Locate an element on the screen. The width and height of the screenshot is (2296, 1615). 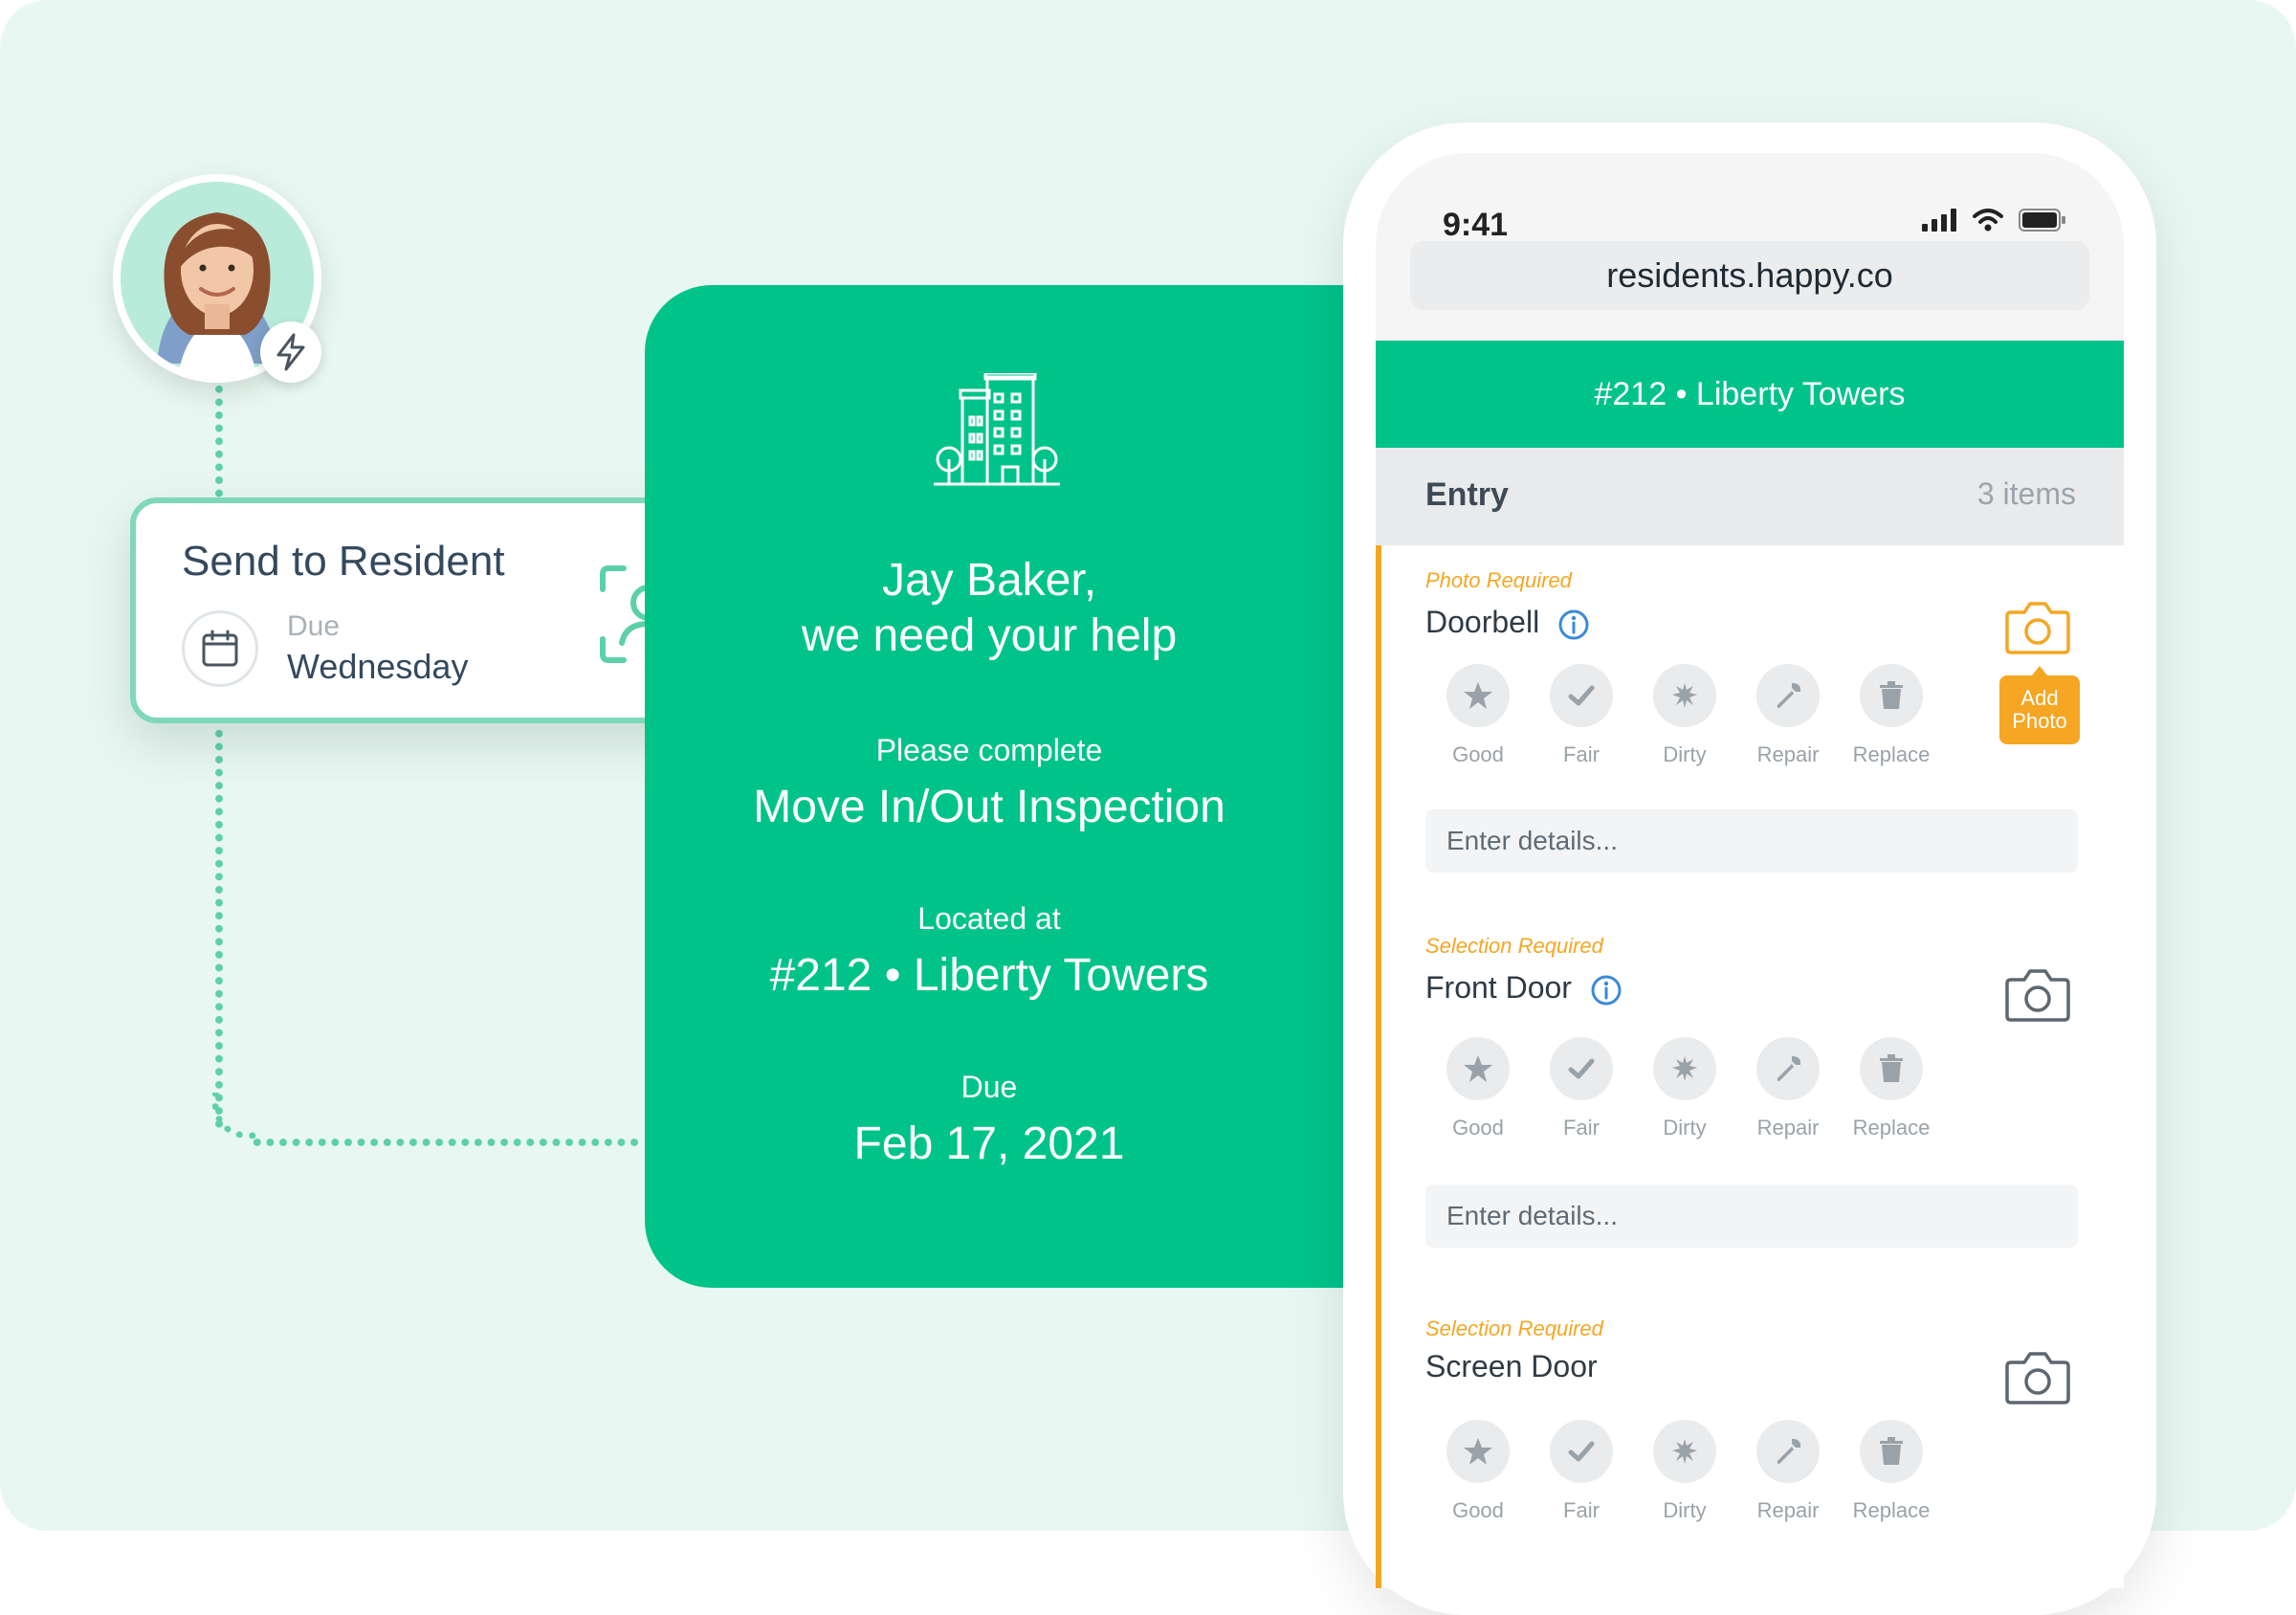
due-value: Wednesday is located at coordinates (378, 666).